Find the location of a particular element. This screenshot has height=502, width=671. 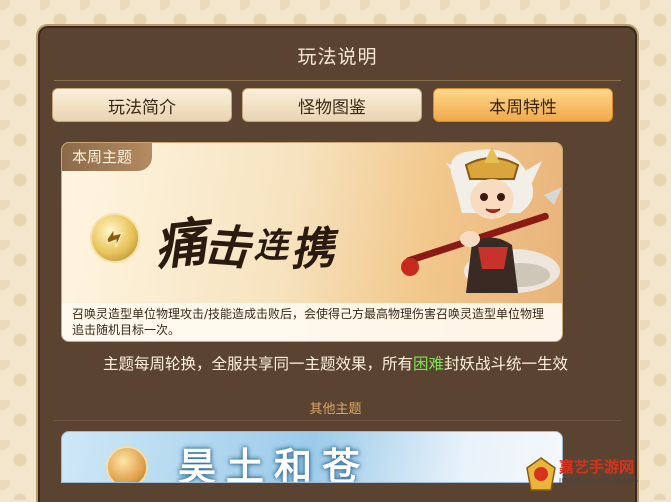

rotation-info-text-end: 封妖战斗统一生效 is located at coordinates (506, 364).